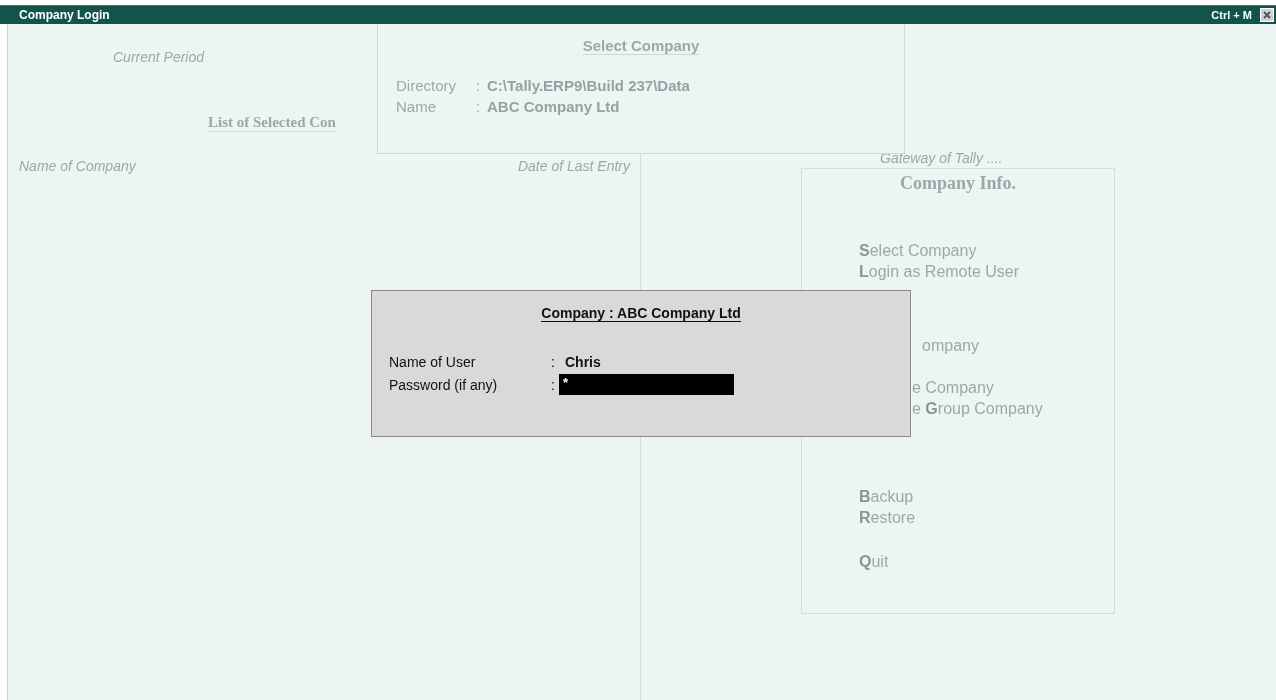  What do you see at coordinates (444, 384) in the screenshot?
I see `field-label: Password (if any)` at bounding box center [444, 384].